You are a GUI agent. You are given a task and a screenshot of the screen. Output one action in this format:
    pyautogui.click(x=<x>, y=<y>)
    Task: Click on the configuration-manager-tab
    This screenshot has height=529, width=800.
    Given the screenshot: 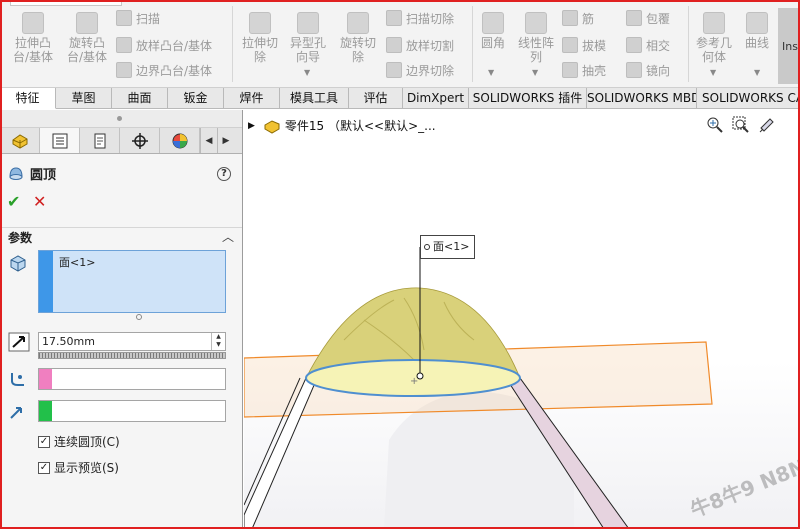 What is the action you would take?
    pyautogui.click(x=100, y=140)
    